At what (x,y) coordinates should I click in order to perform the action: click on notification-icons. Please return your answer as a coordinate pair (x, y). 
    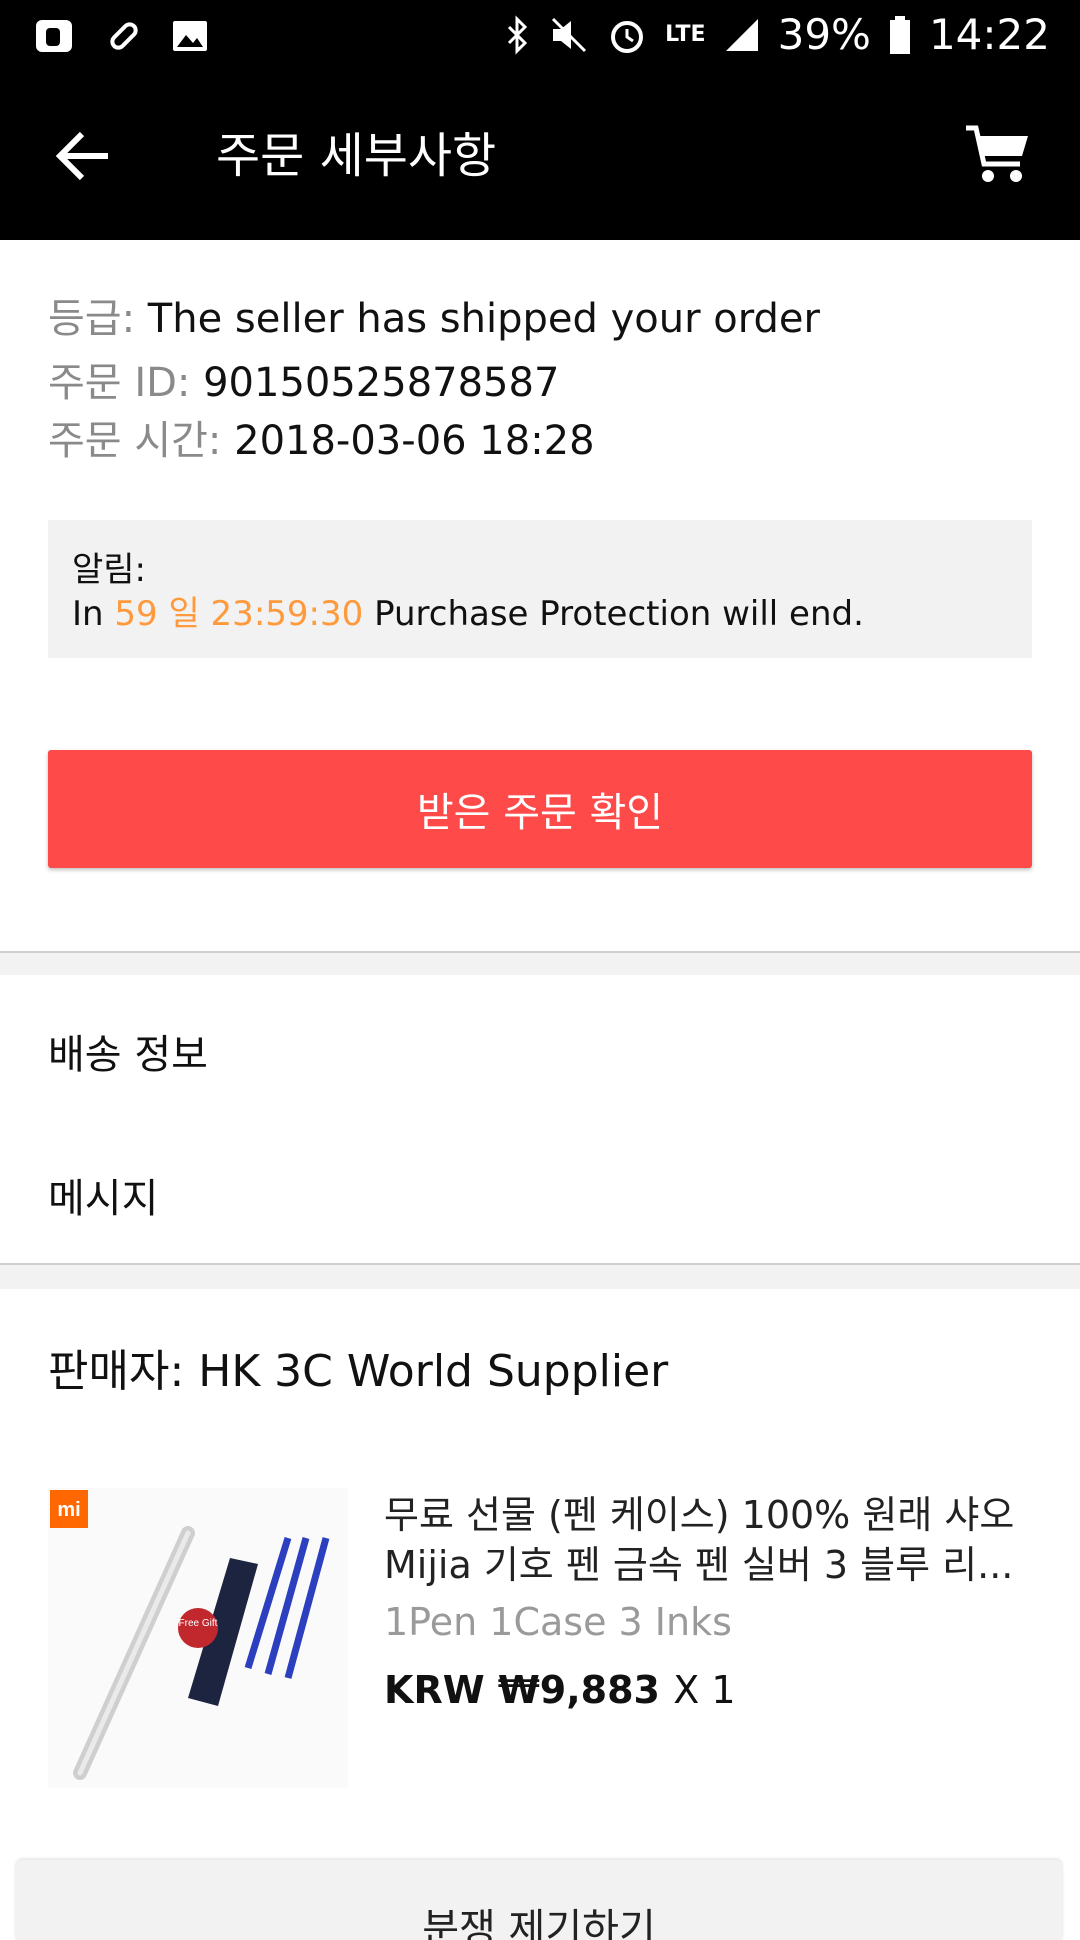
    Looking at the image, I should click on (122, 36).